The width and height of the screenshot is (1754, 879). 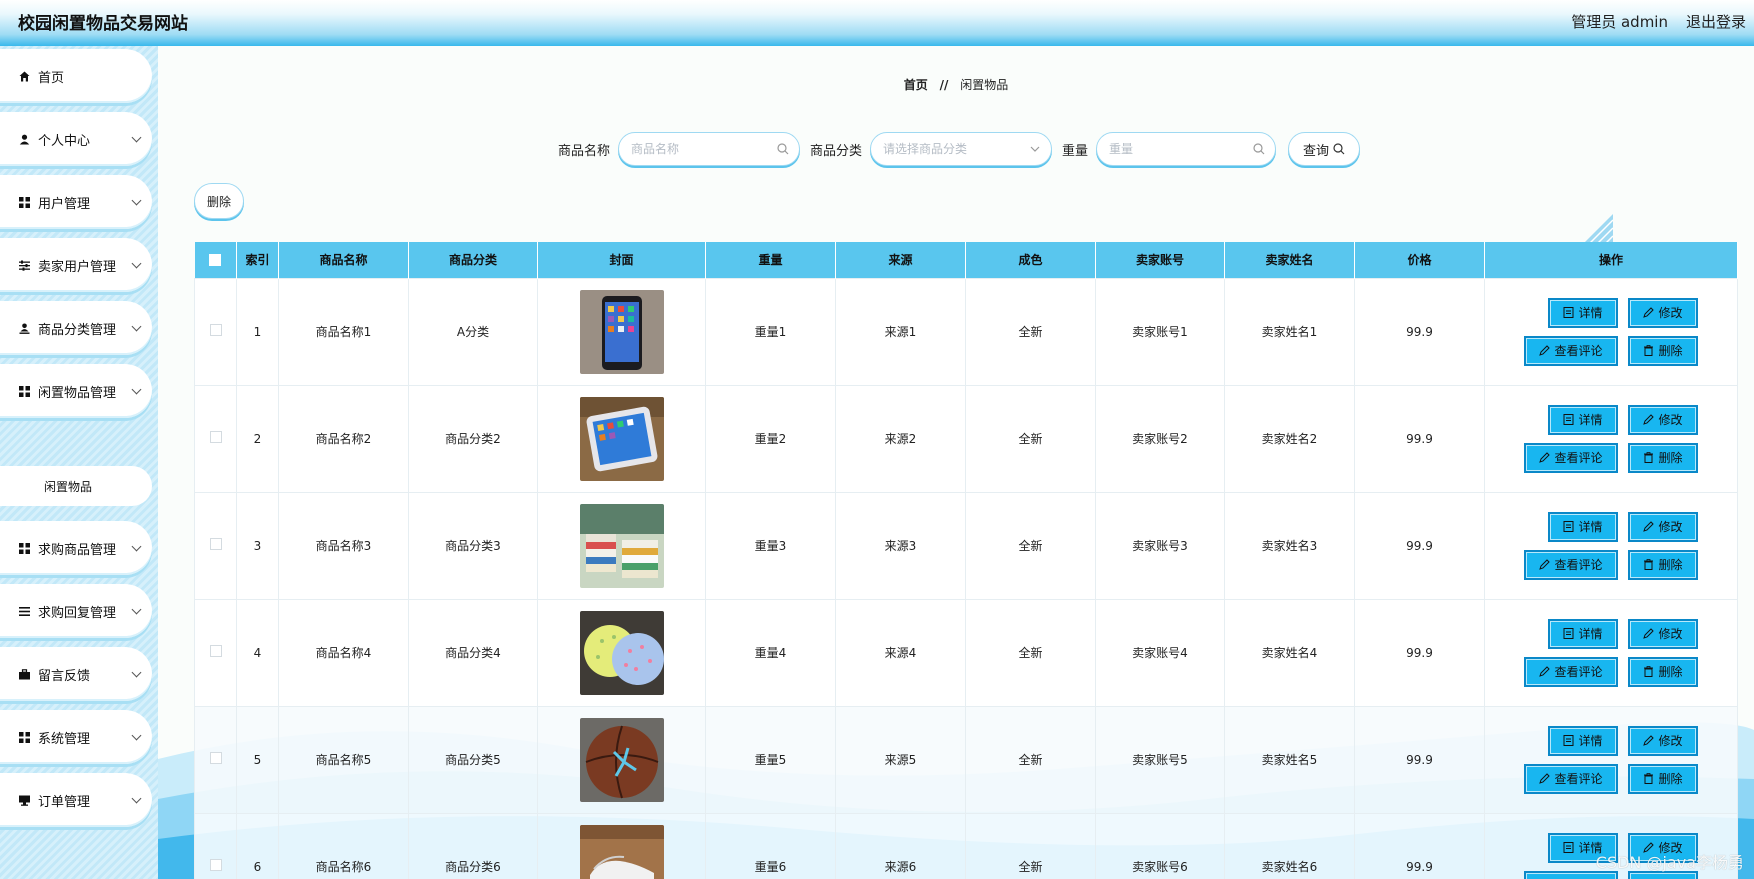 What do you see at coordinates (1316, 151) in the screenshot?
I see `query-button-label: 查询` at bounding box center [1316, 151].